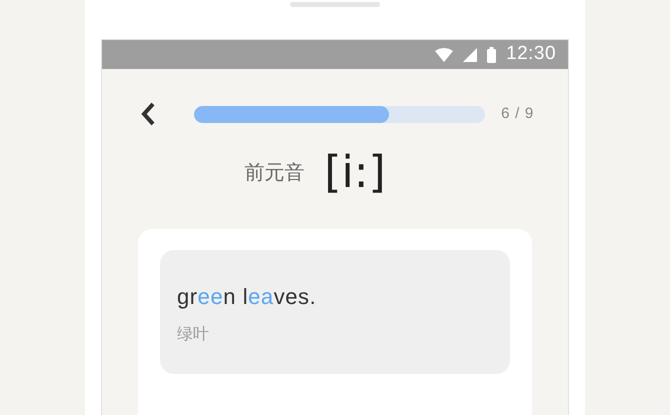  What do you see at coordinates (491, 54) in the screenshot?
I see `battery-icon` at bounding box center [491, 54].